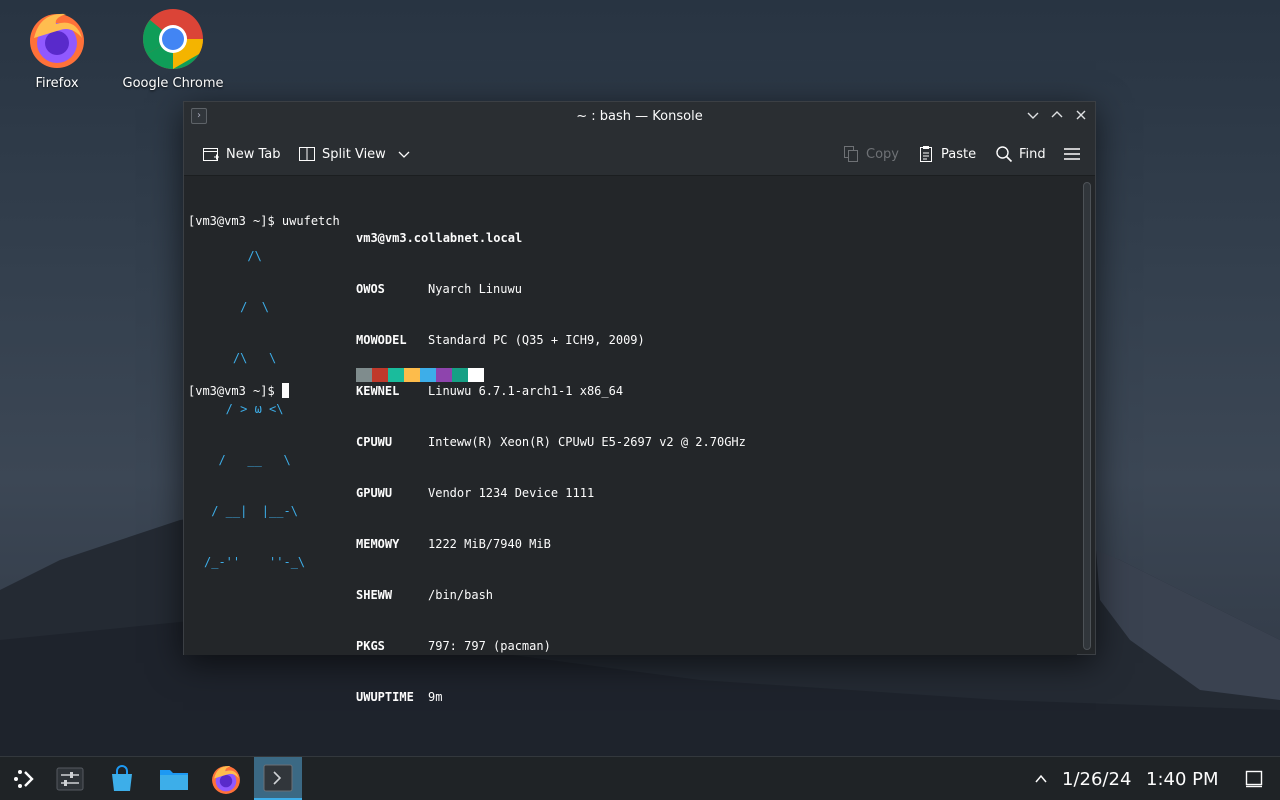 This screenshot has height=800, width=1280. I want to click on show-desktop-icon, so click(1254, 779).